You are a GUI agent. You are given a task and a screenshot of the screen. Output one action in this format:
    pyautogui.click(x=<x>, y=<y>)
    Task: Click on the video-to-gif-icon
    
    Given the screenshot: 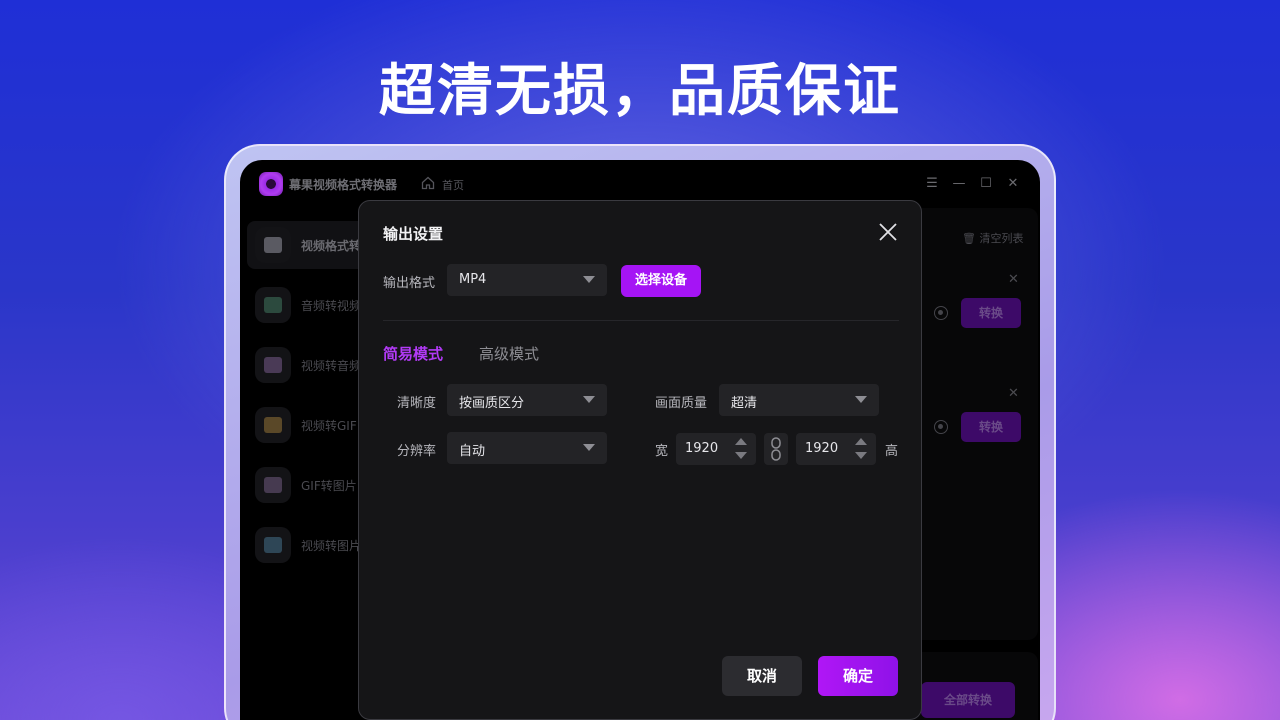 What is the action you would take?
    pyautogui.click(x=273, y=425)
    